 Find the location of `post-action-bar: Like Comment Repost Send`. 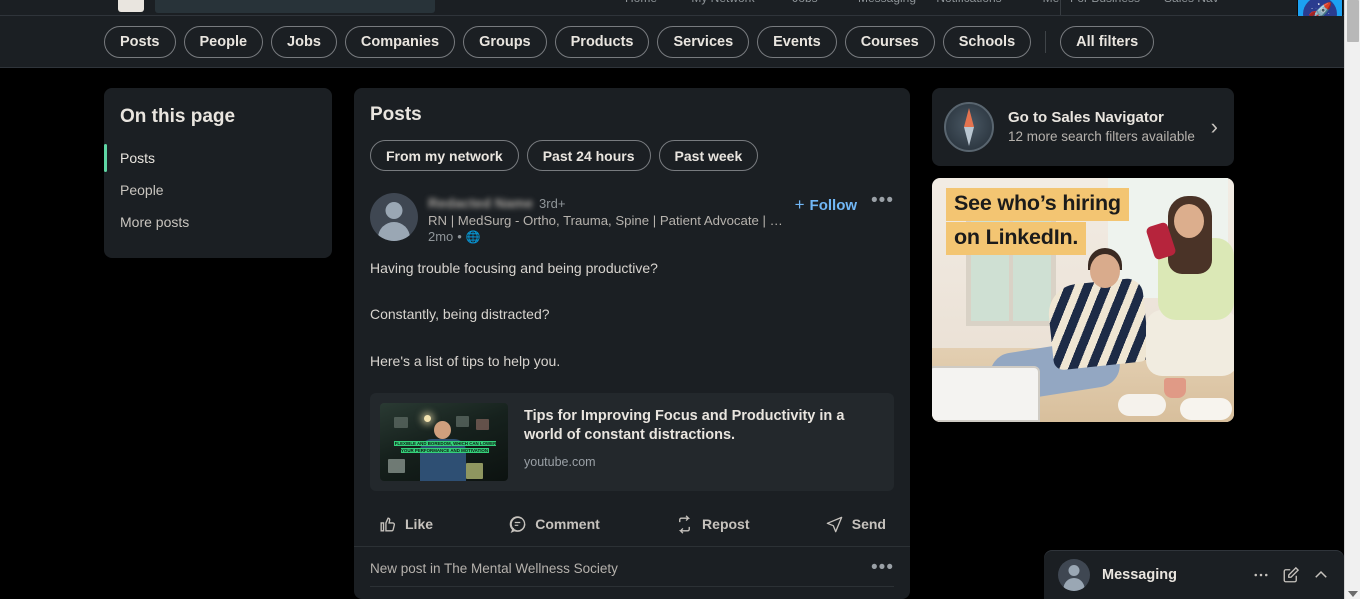

post-action-bar: Like Comment Repost Send is located at coordinates (632, 523).